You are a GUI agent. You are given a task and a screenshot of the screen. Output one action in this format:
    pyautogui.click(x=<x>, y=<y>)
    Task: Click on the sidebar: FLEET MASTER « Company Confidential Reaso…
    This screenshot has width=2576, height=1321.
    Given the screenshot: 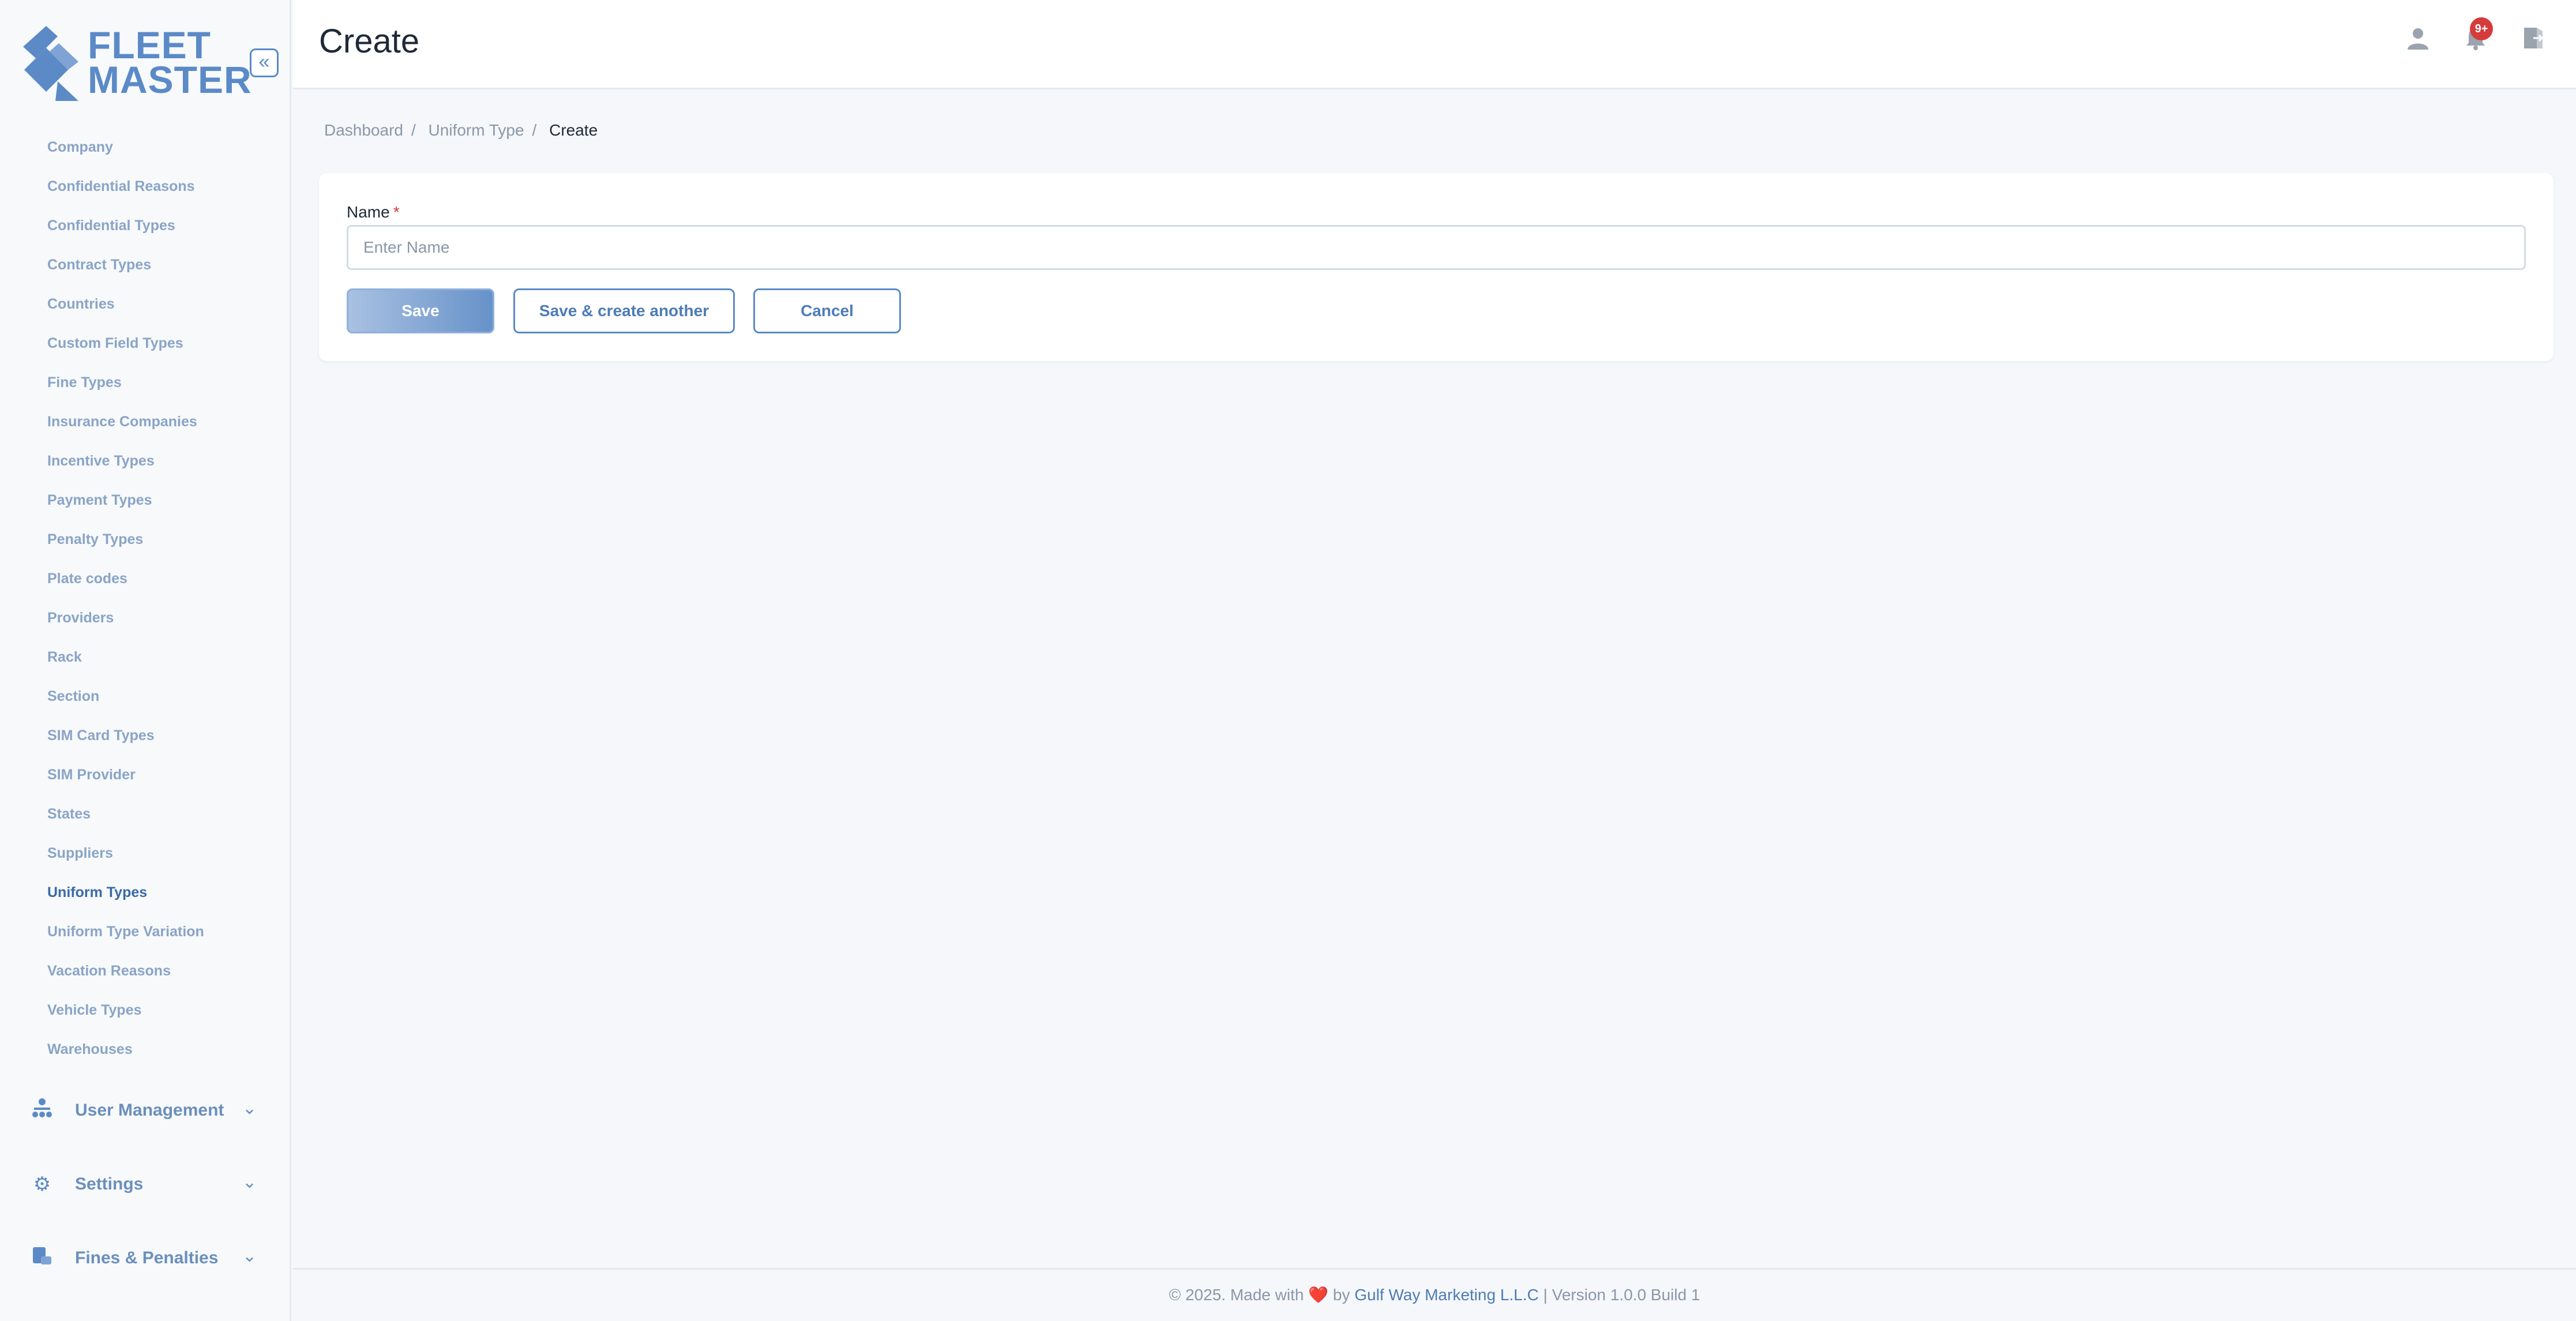 What is the action you would take?
    pyautogui.click(x=145, y=660)
    